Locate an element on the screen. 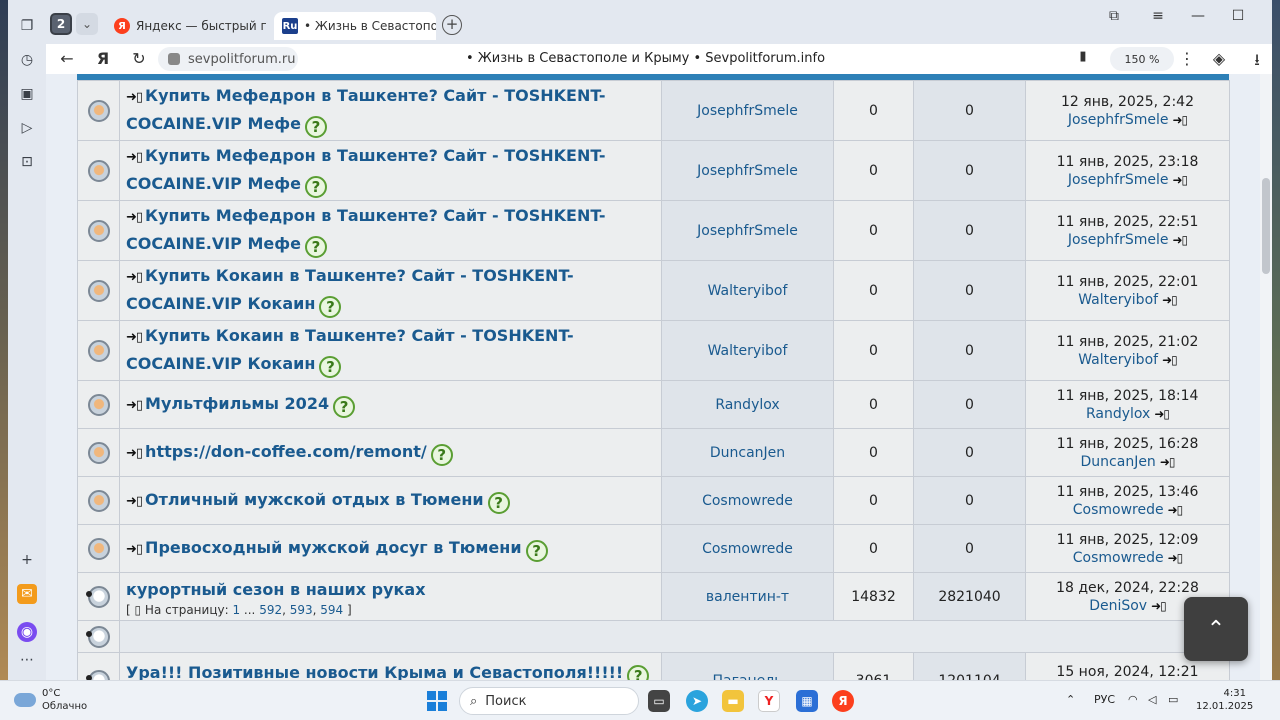  topic-author: DuncanJen is located at coordinates (747, 452).